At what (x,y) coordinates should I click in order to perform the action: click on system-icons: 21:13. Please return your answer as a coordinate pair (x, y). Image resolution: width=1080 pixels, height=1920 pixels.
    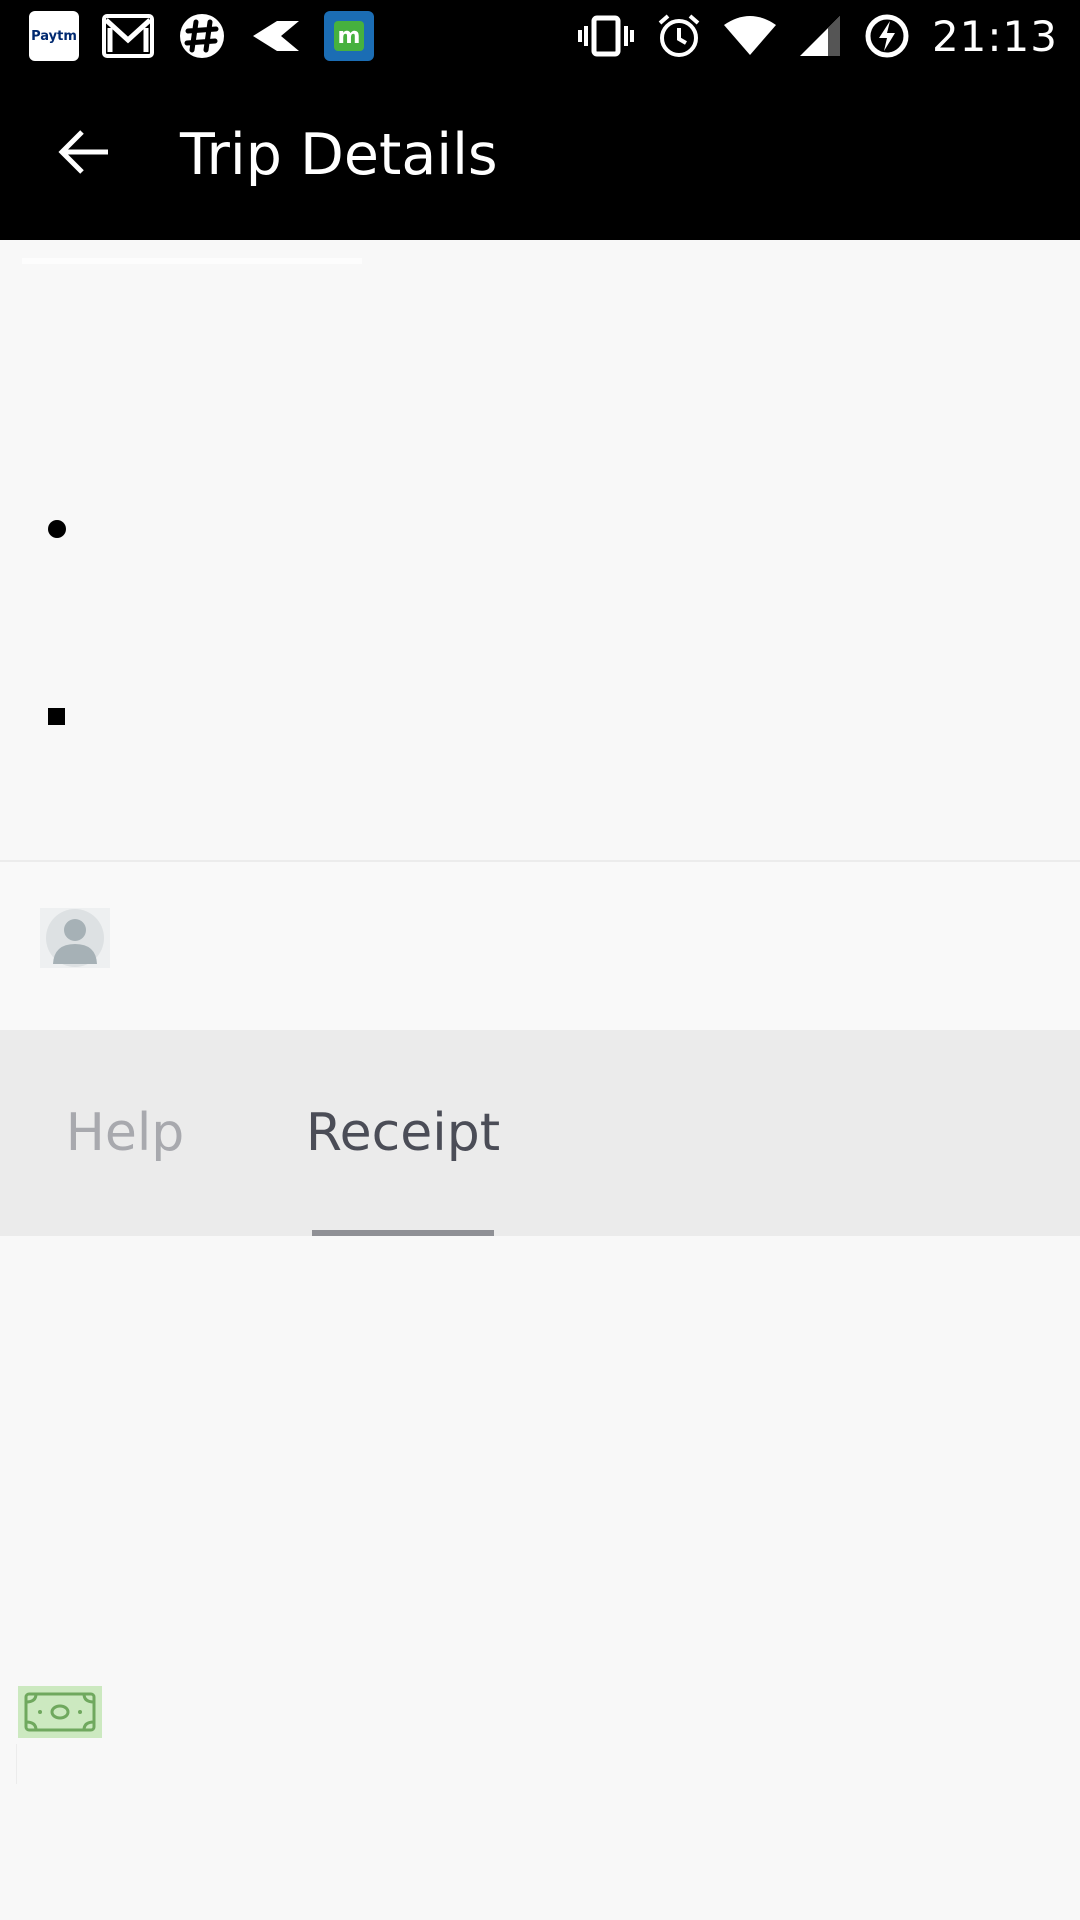
    Looking at the image, I should click on (817, 36).